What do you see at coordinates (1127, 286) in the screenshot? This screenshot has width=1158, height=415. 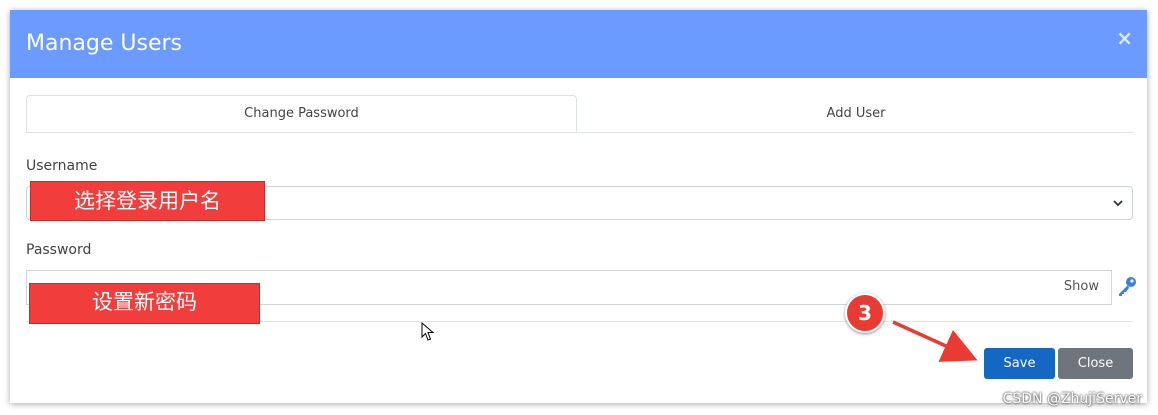 I see `key-icon` at bounding box center [1127, 286].